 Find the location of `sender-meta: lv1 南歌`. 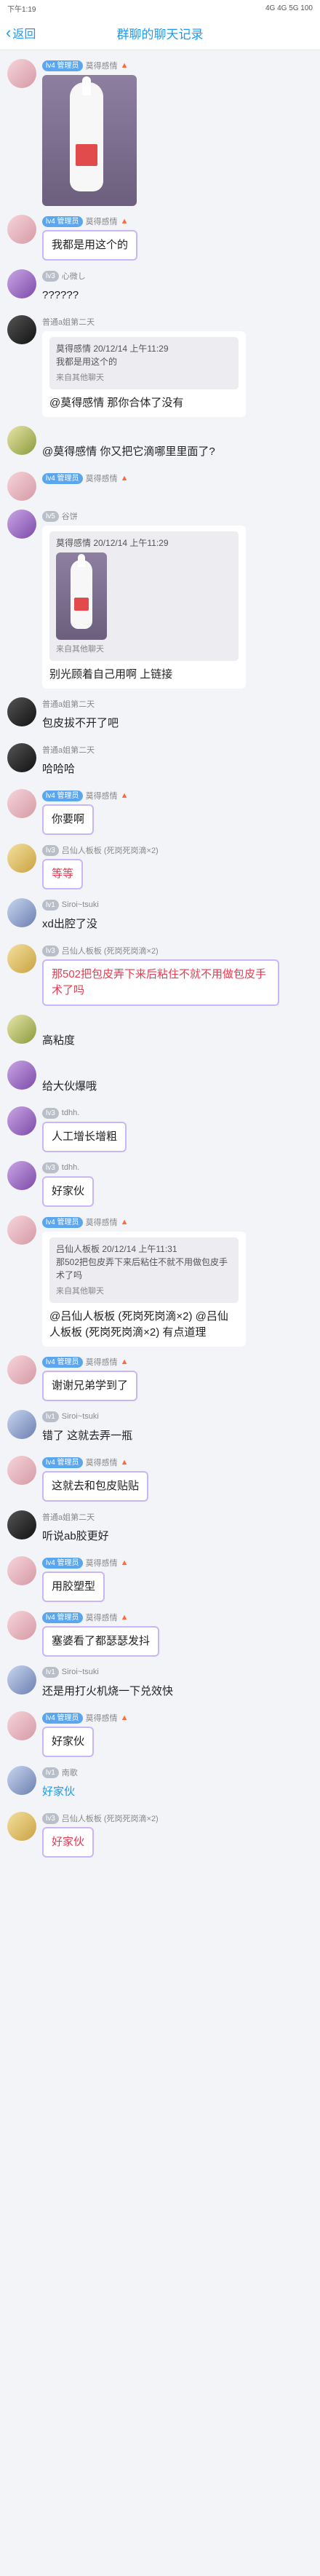

sender-meta: lv1 南歌 is located at coordinates (177, 1772).